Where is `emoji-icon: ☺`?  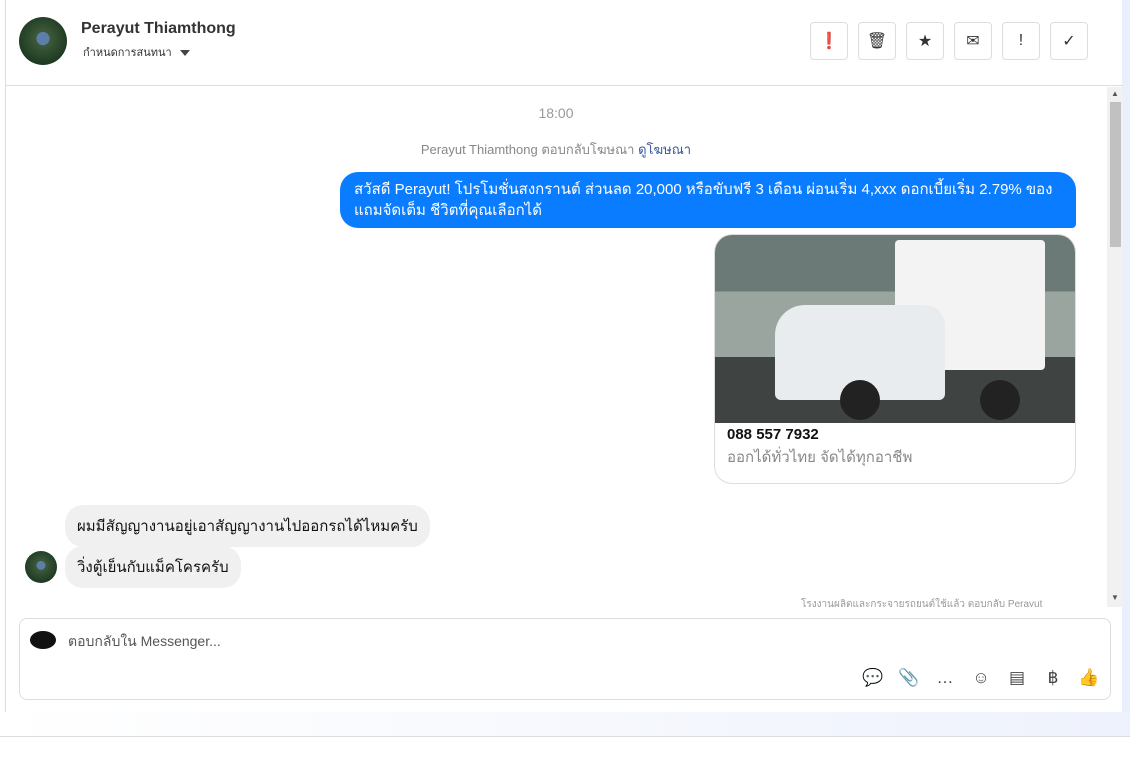
emoji-icon: ☺ is located at coordinates (981, 678).